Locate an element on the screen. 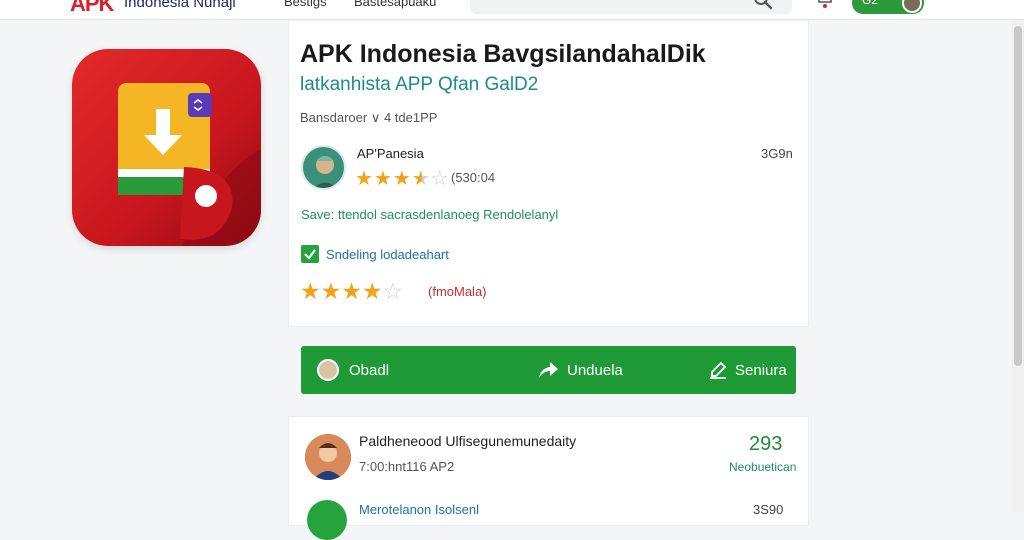 The height and width of the screenshot is (540, 1024). avatar-icon is located at coordinates (328, 370).